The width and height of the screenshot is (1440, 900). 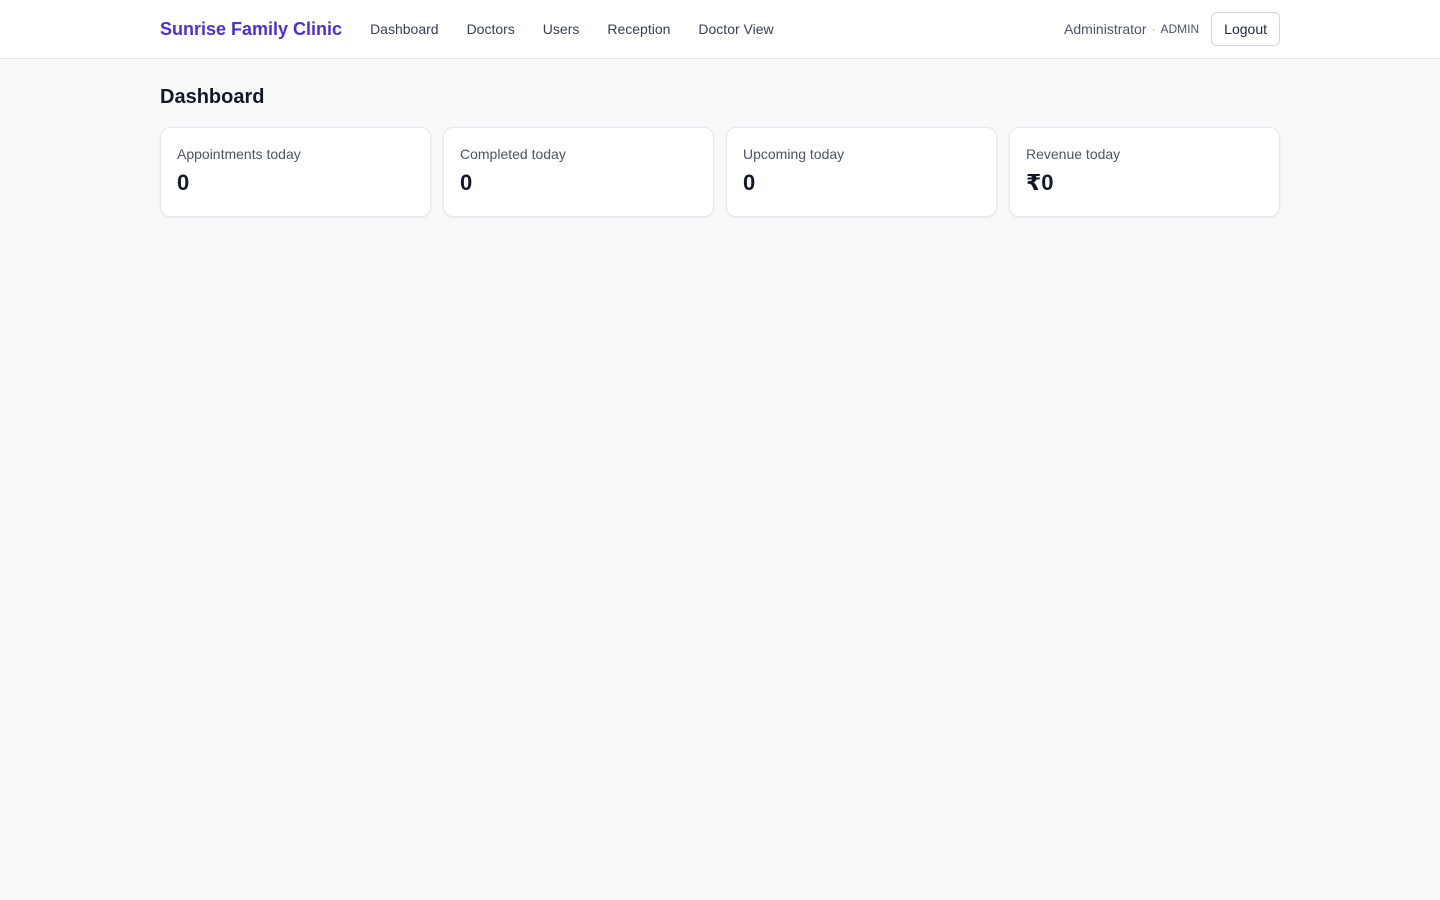 I want to click on page-title: Dashboard, so click(x=212, y=97).